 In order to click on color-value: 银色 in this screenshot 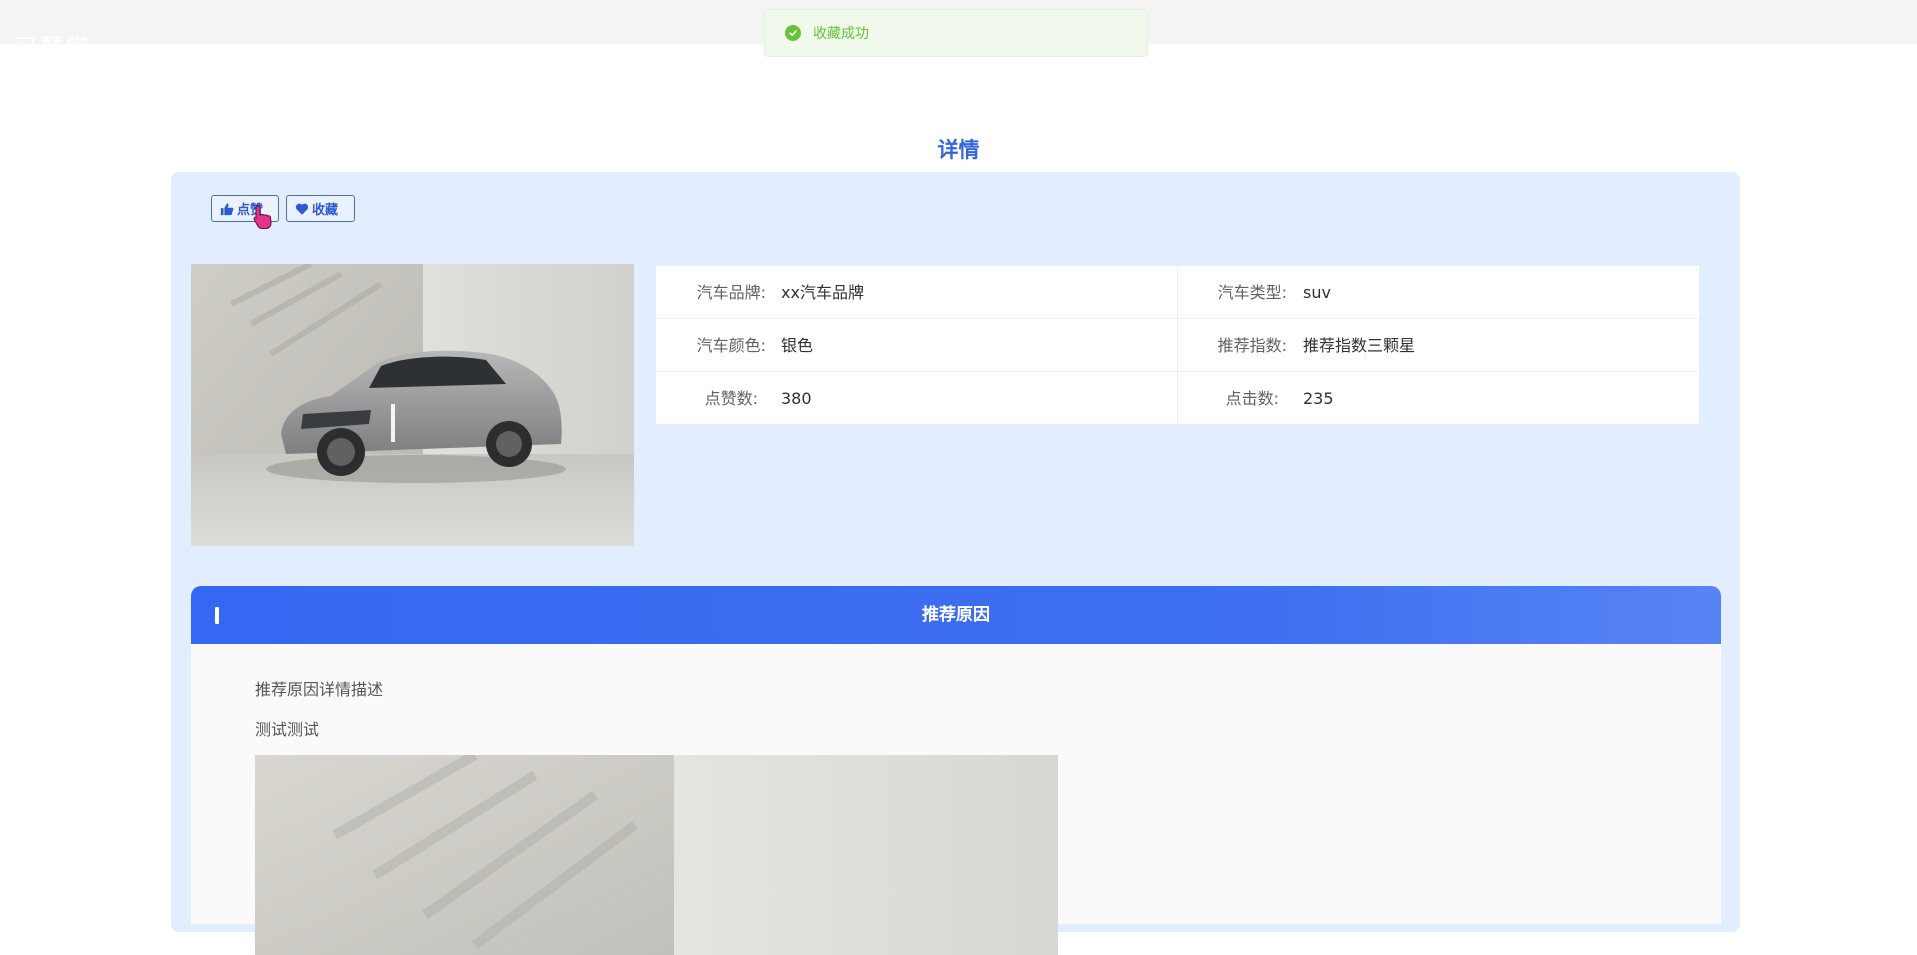, I will do `click(797, 345)`.